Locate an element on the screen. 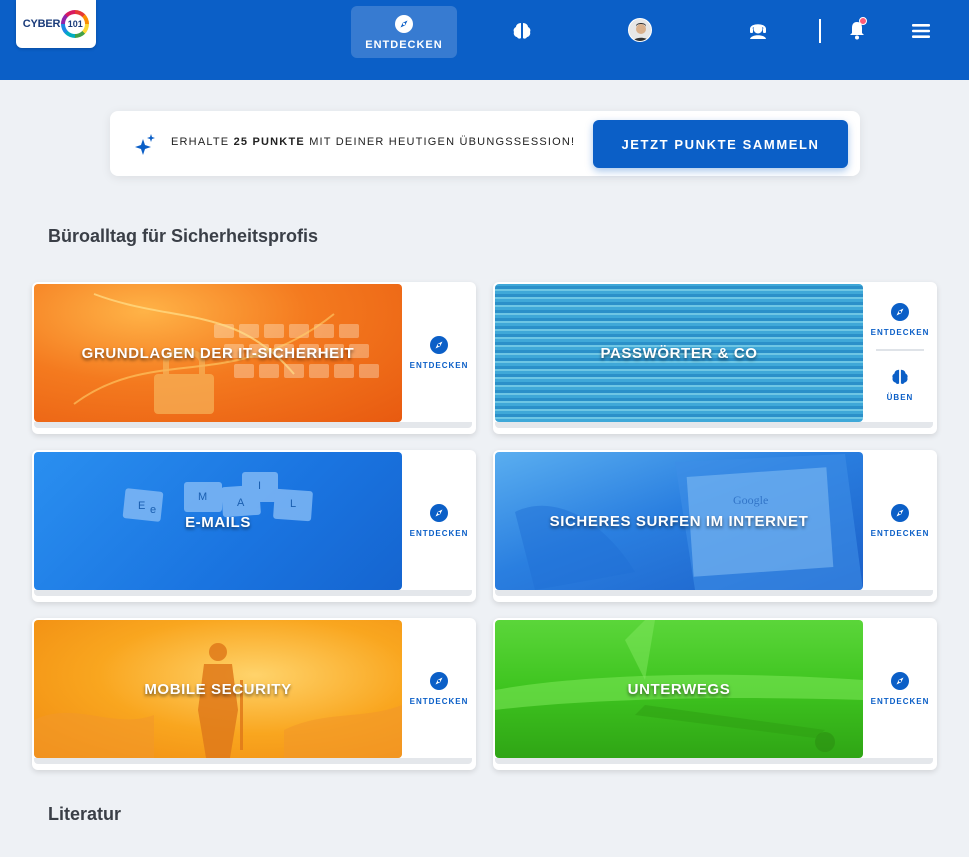  nav-practice-button is located at coordinates (522, 31).